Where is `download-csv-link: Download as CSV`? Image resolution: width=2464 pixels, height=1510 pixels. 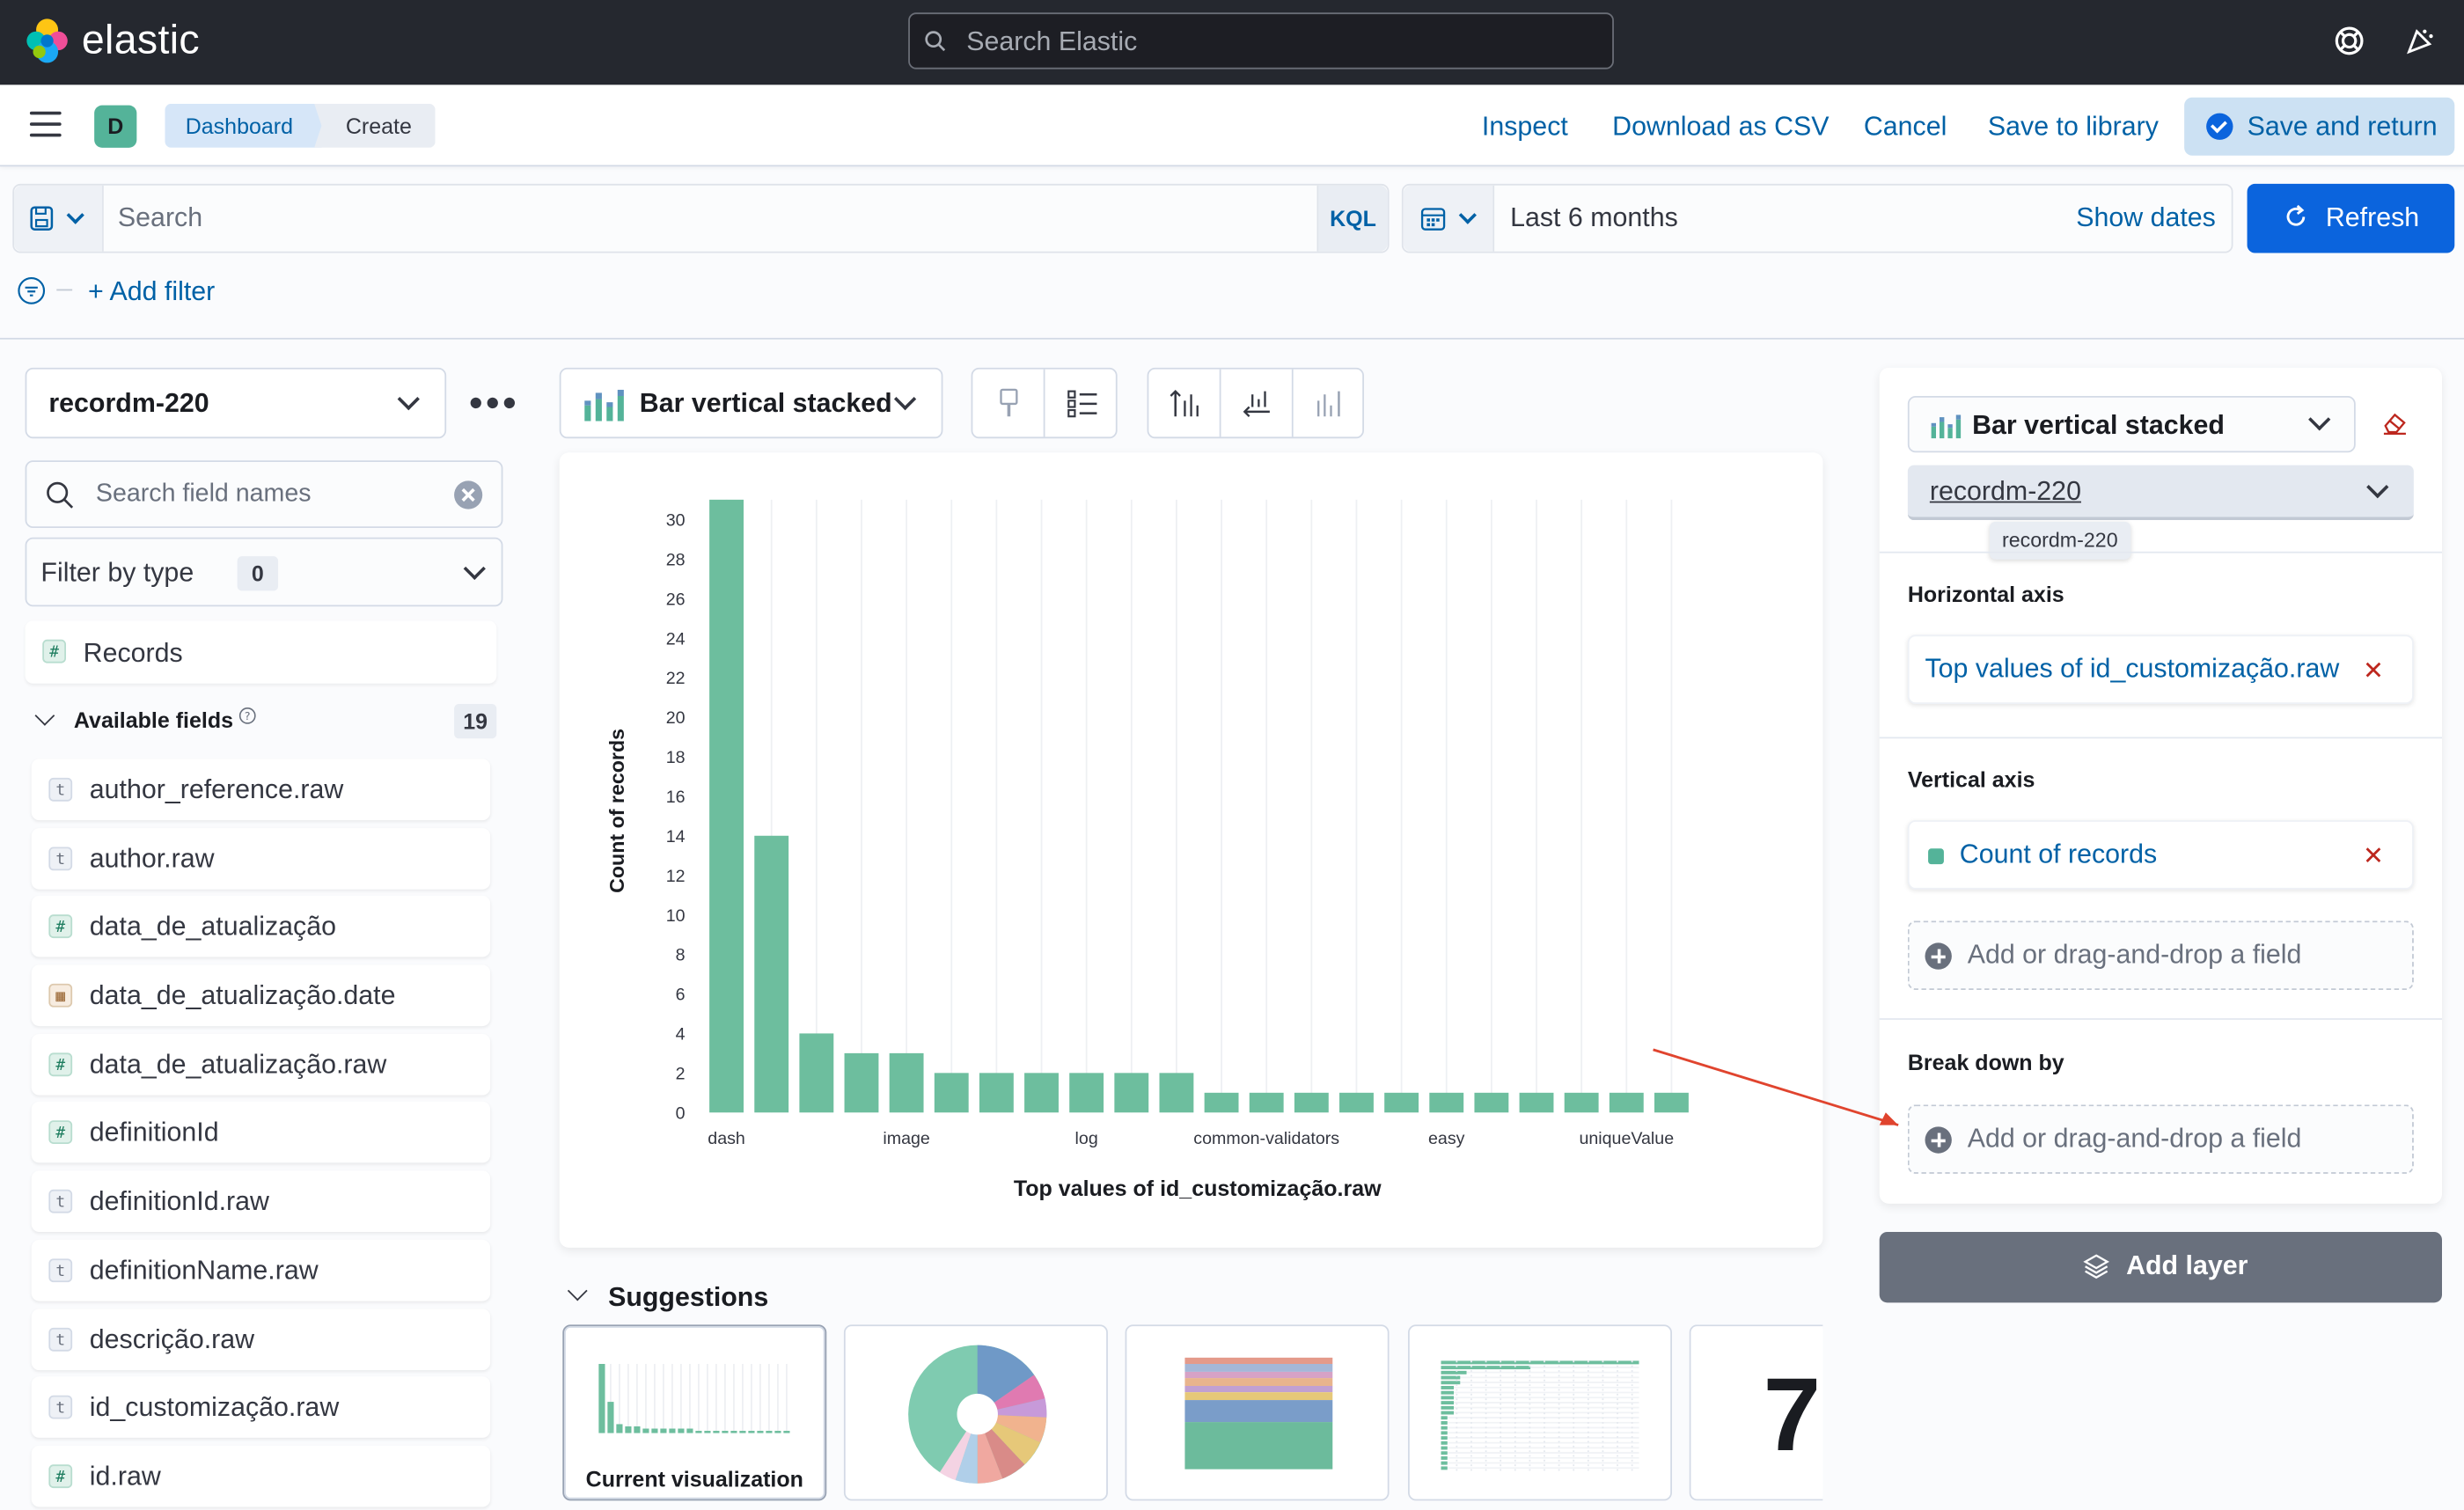 download-csv-link: Download as CSV is located at coordinates (1721, 127).